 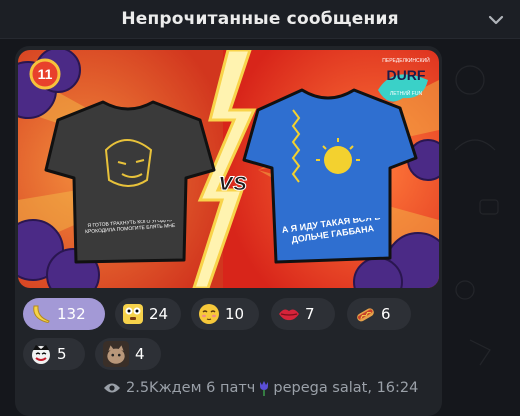 What do you see at coordinates (41, 314) in the screenshot?
I see `banana-icon` at bounding box center [41, 314].